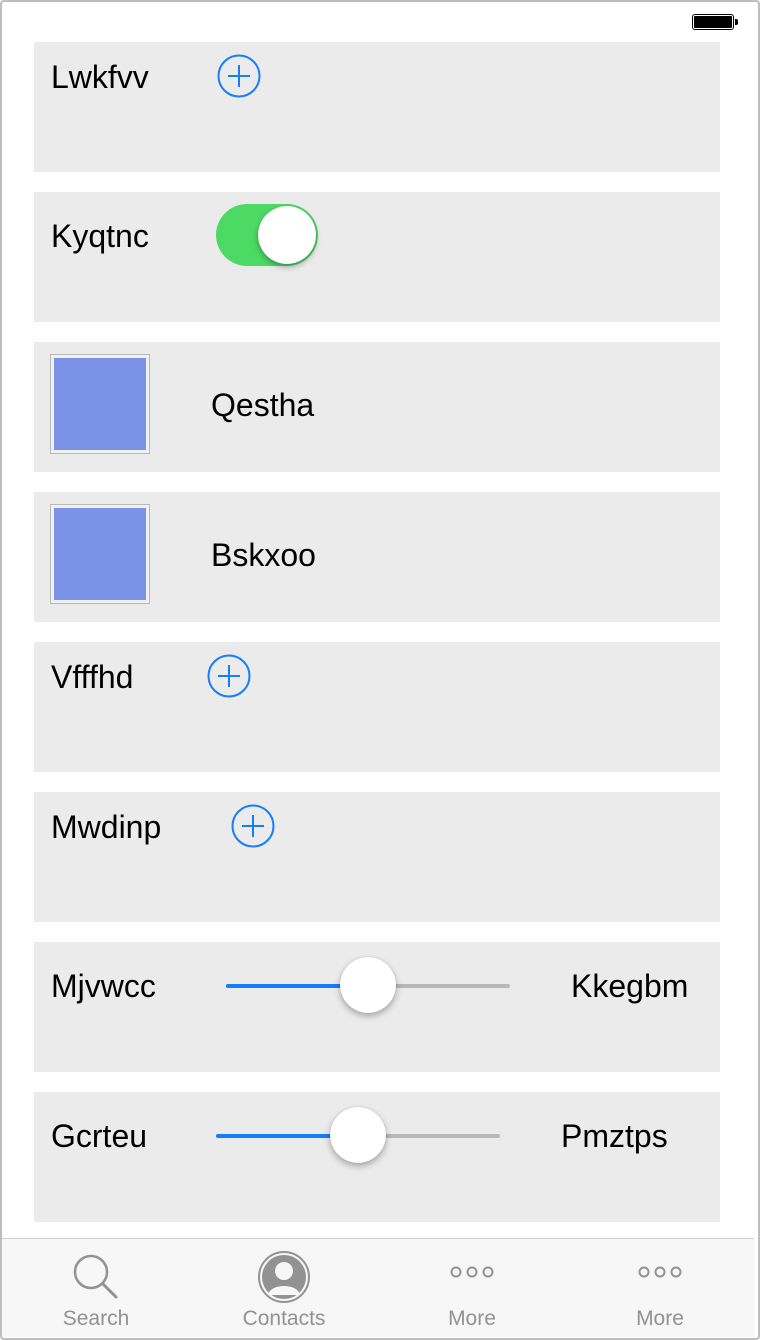 The width and height of the screenshot is (760, 1340). What do you see at coordinates (614, 1136) in the screenshot?
I see `slider-value-label: Pmztps` at bounding box center [614, 1136].